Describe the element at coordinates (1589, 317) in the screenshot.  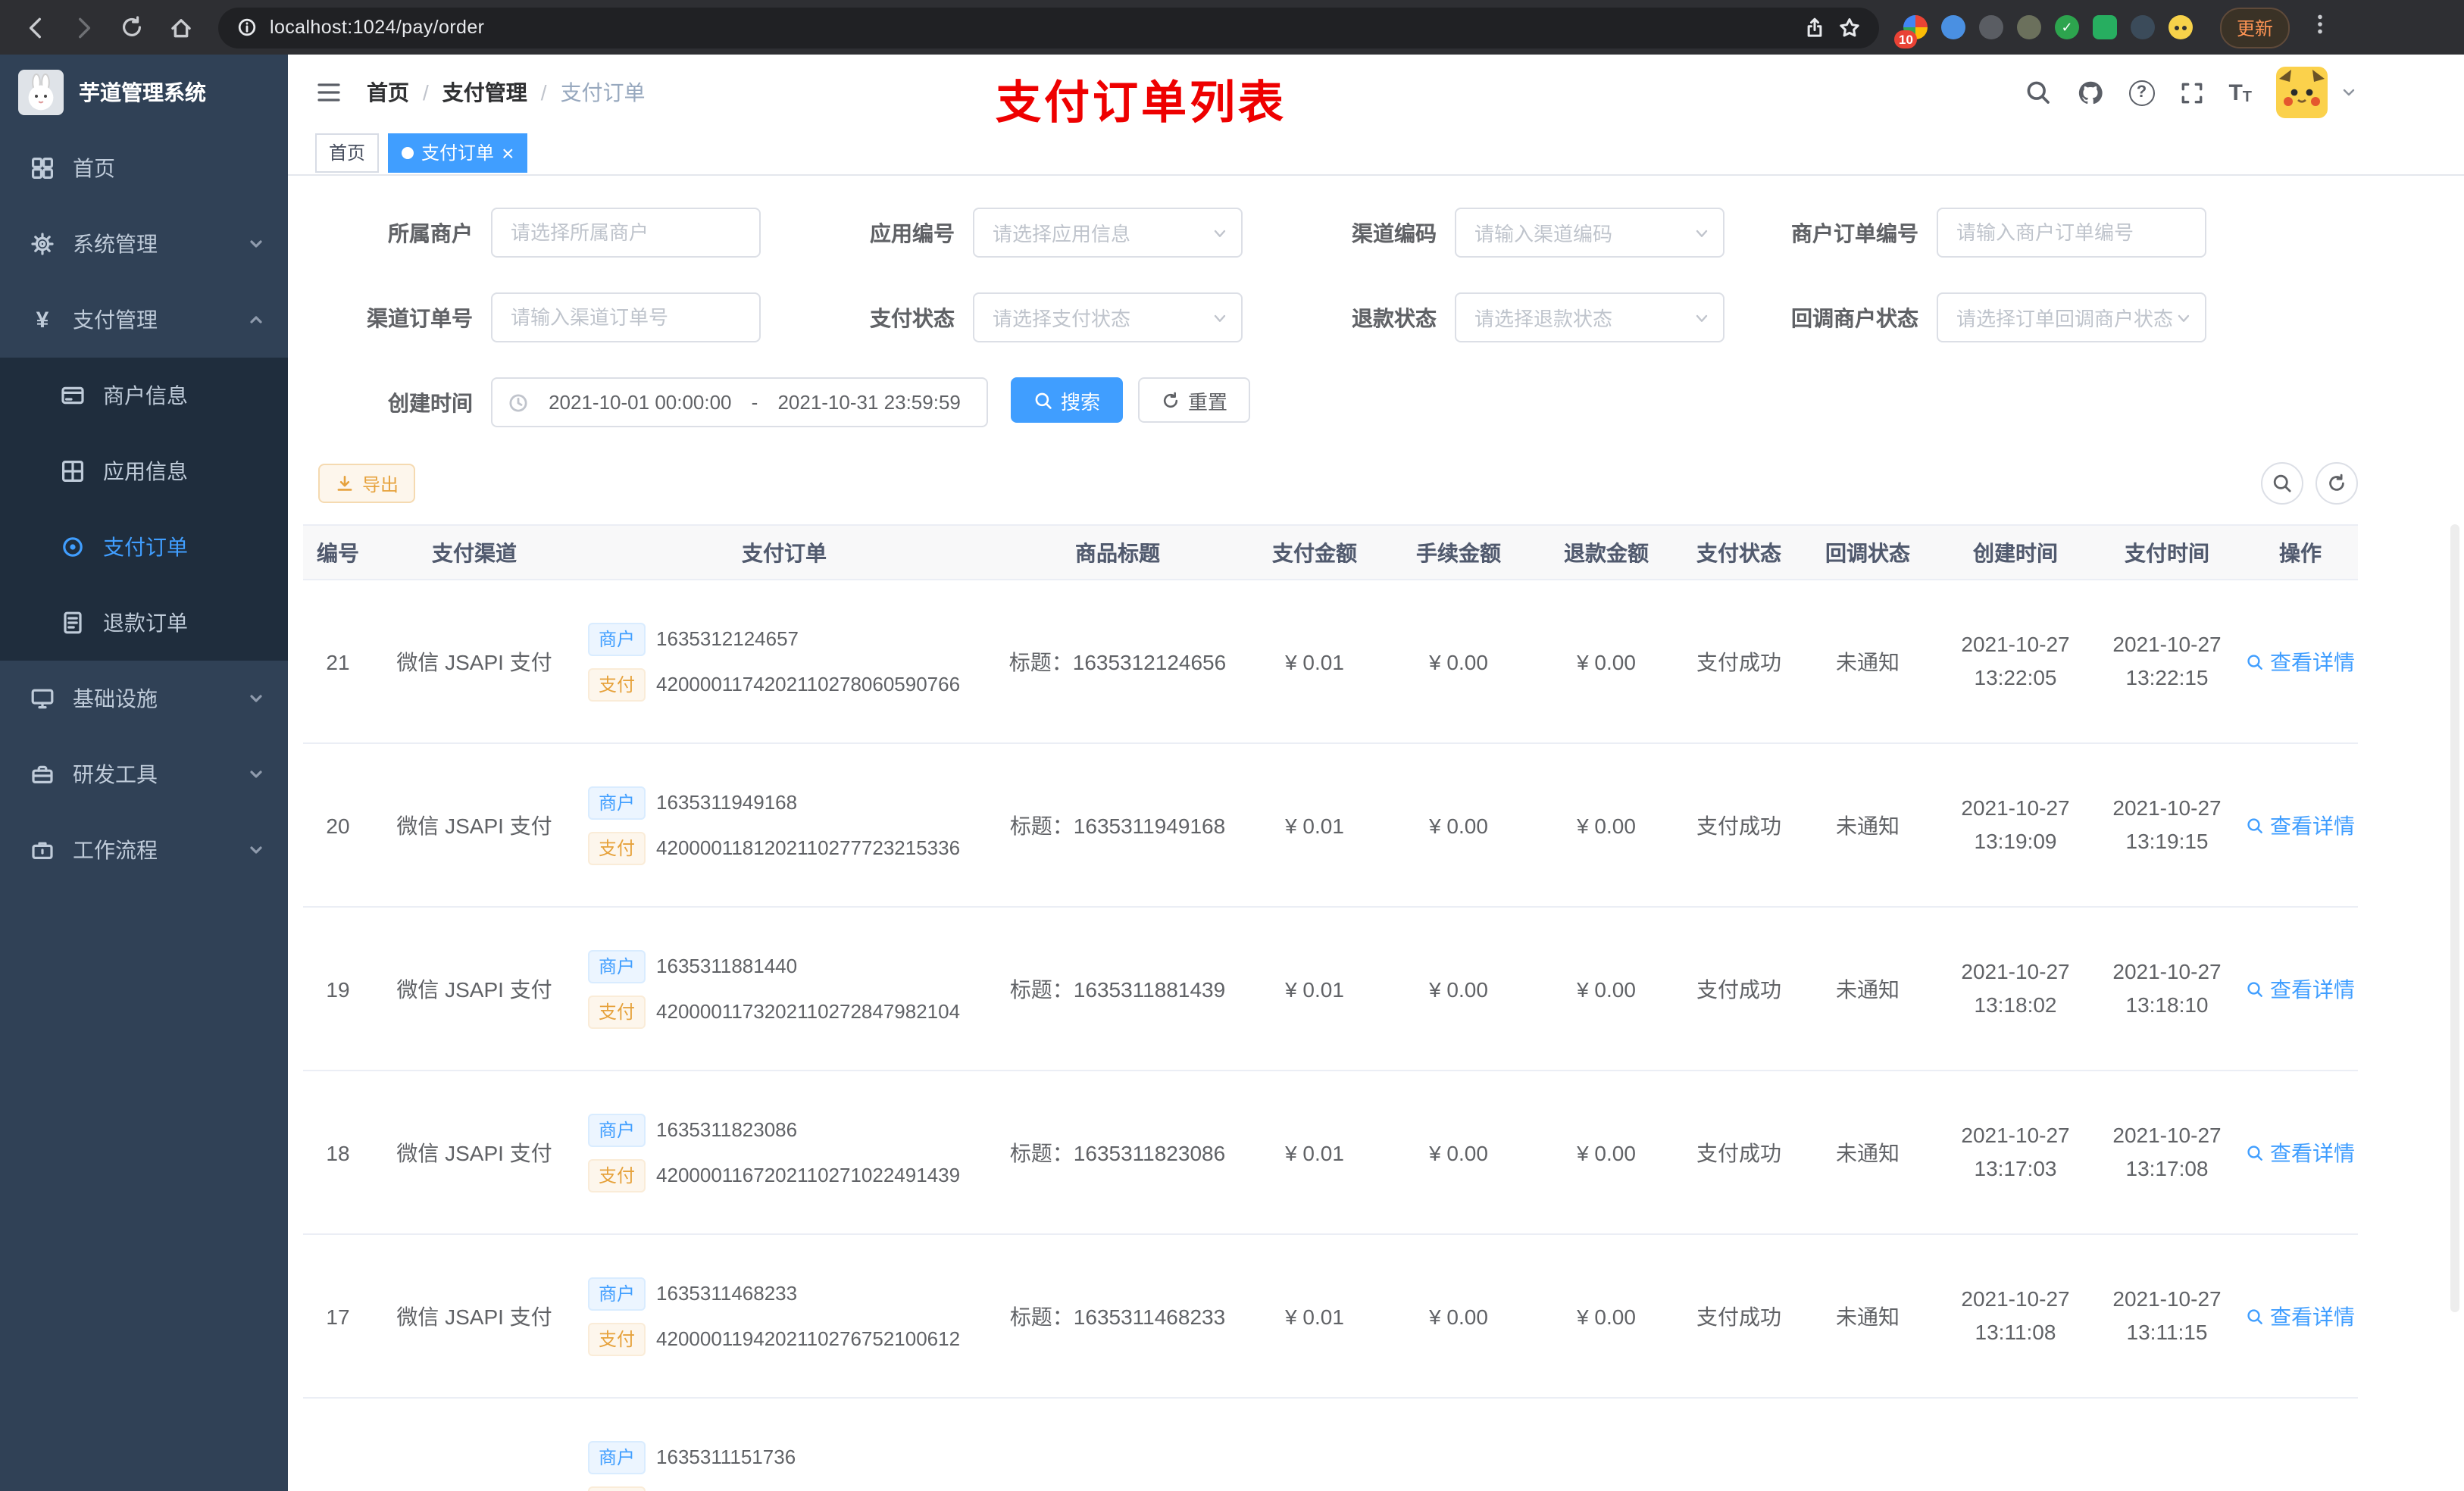
I see `refund-status-select: 请选择退款状态` at that location.